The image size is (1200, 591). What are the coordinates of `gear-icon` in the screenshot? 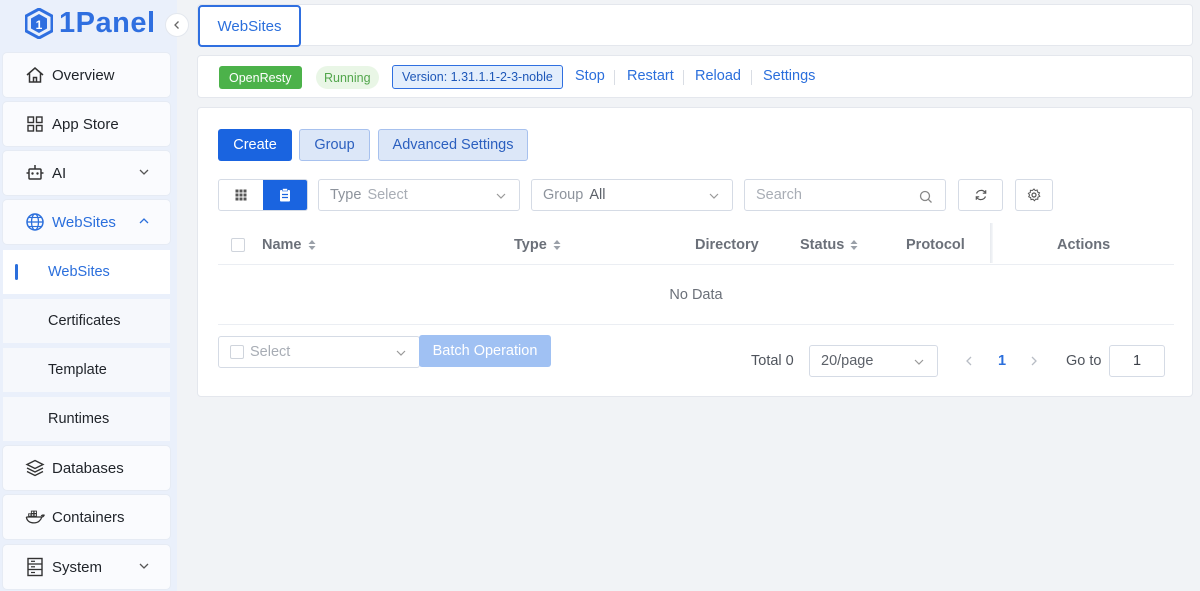 It's located at (1034, 195).